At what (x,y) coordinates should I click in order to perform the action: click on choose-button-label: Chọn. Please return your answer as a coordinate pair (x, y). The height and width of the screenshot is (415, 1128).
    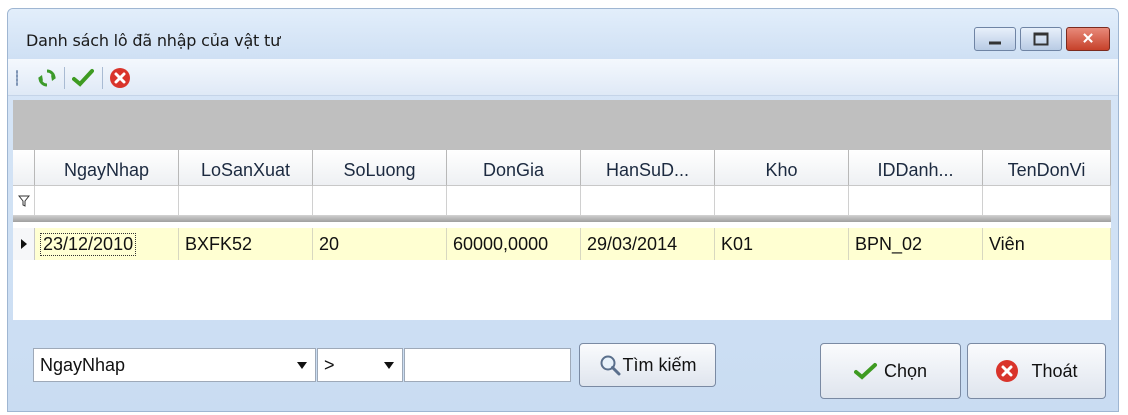
    Looking at the image, I should click on (905, 370).